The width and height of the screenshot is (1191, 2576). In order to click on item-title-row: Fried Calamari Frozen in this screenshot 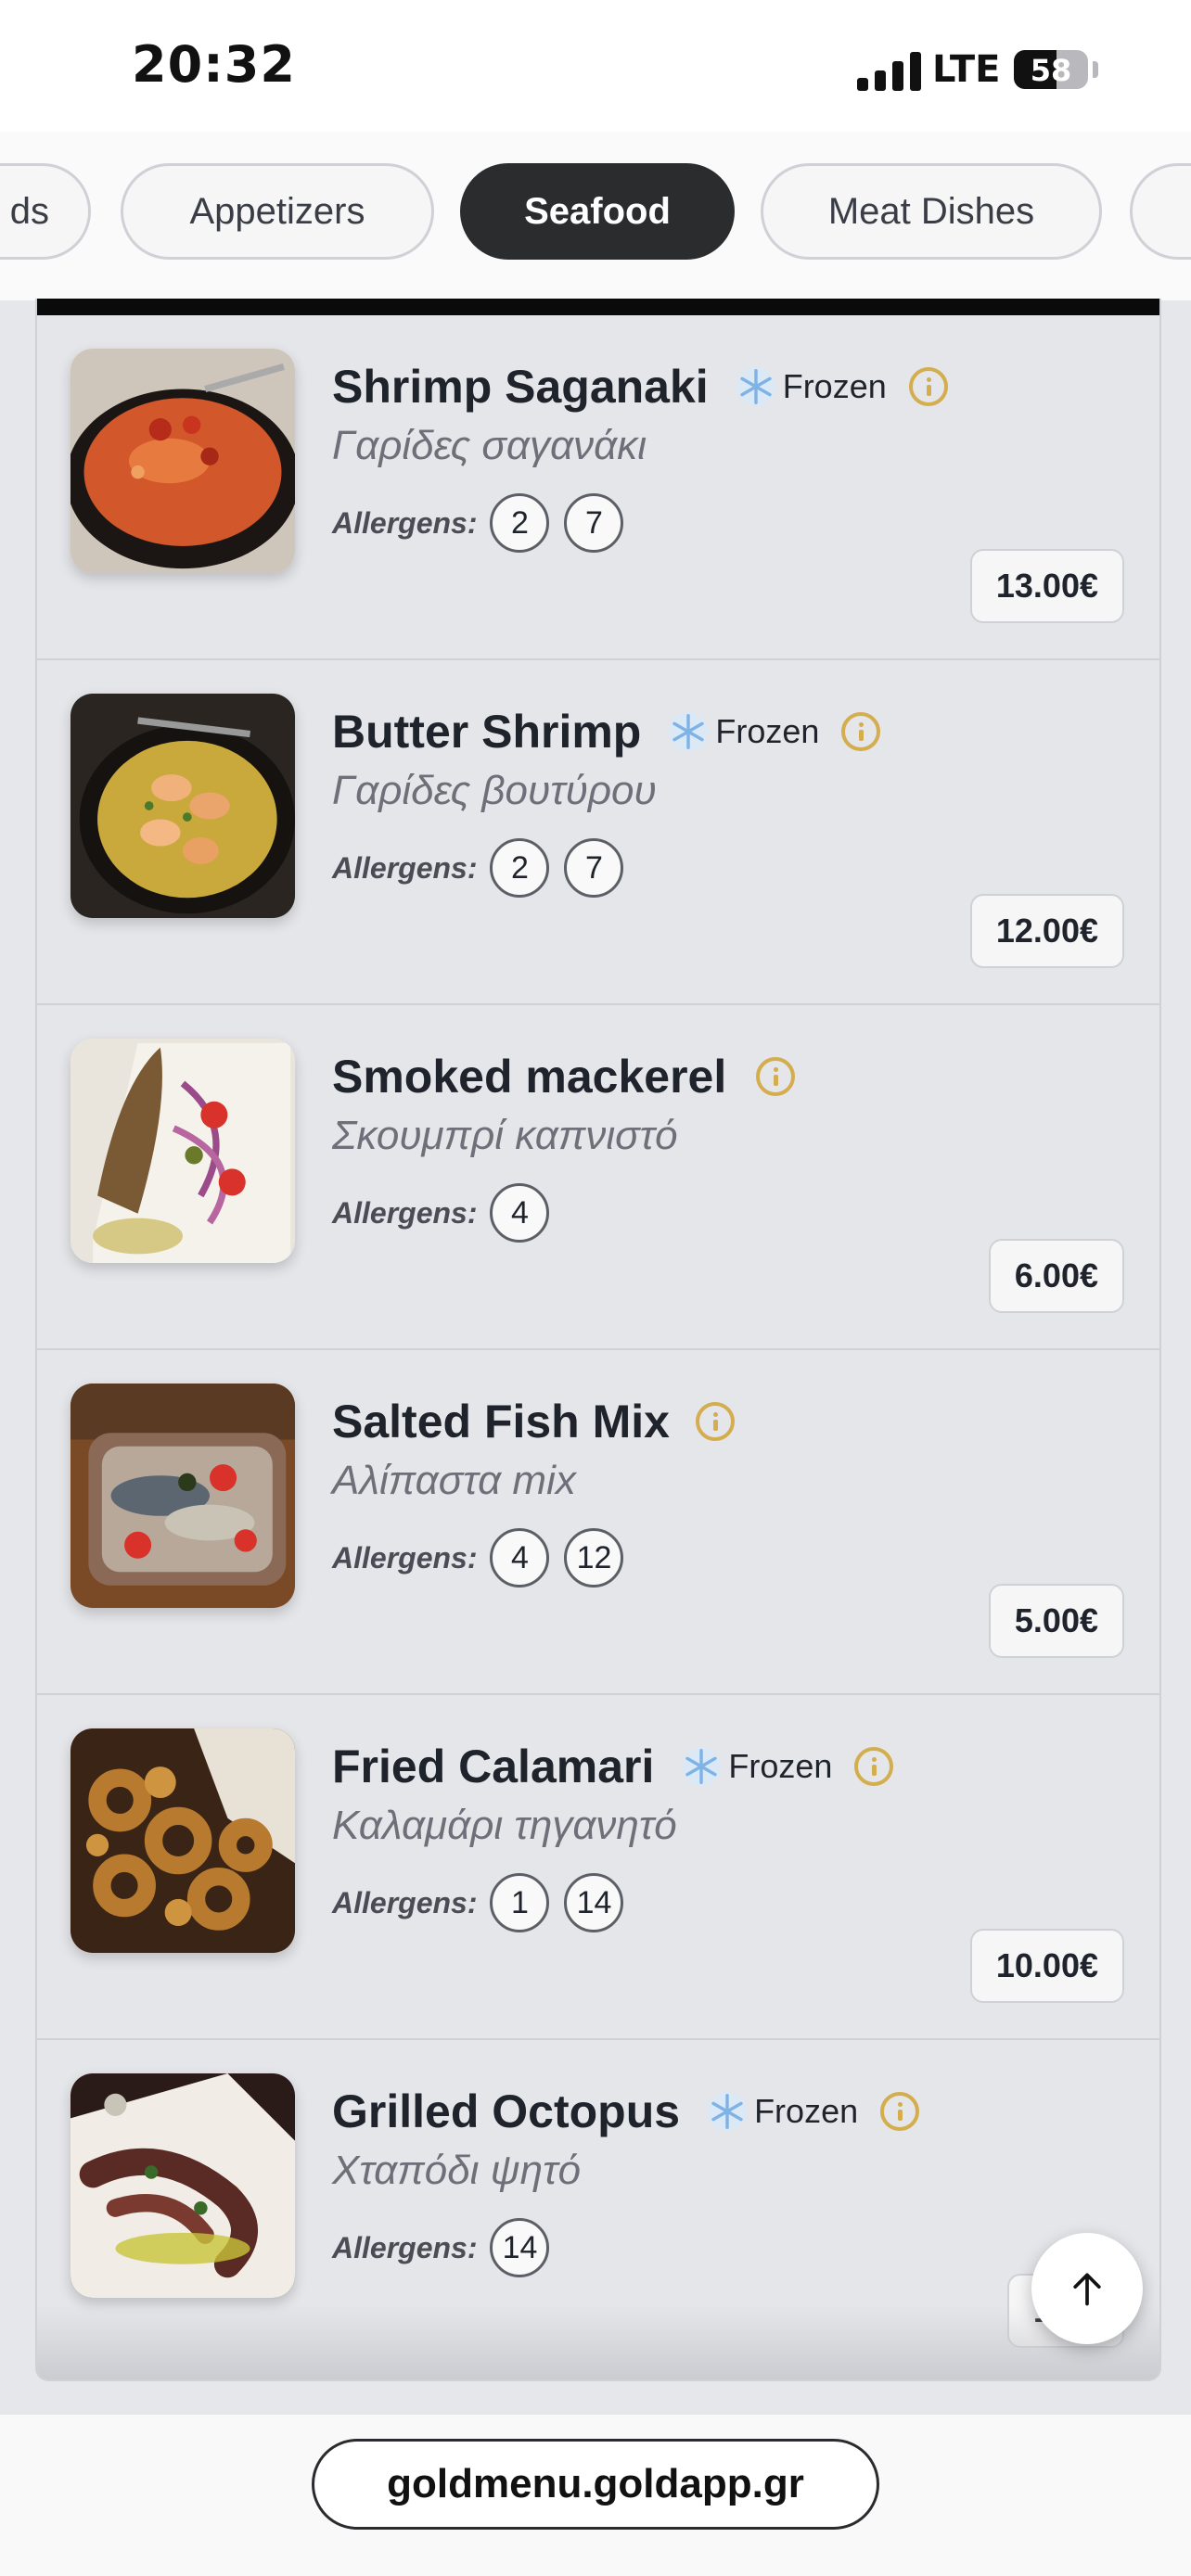, I will do `click(731, 1766)`.